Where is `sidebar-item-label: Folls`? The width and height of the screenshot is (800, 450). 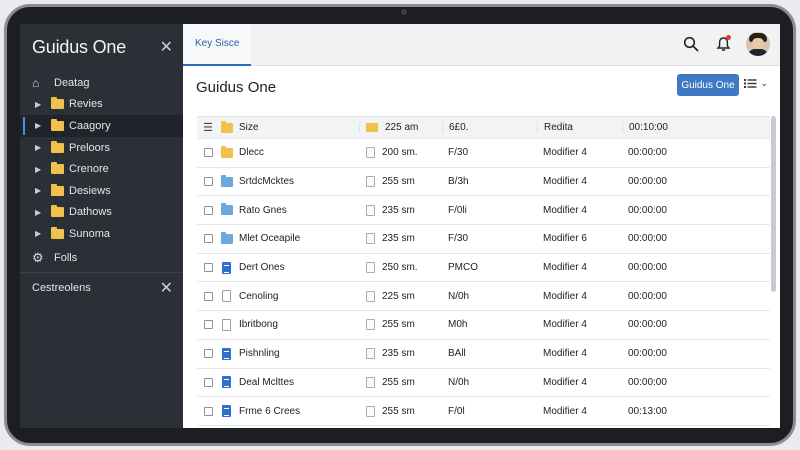 sidebar-item-label: Folls is located at coordinates (66, 257).